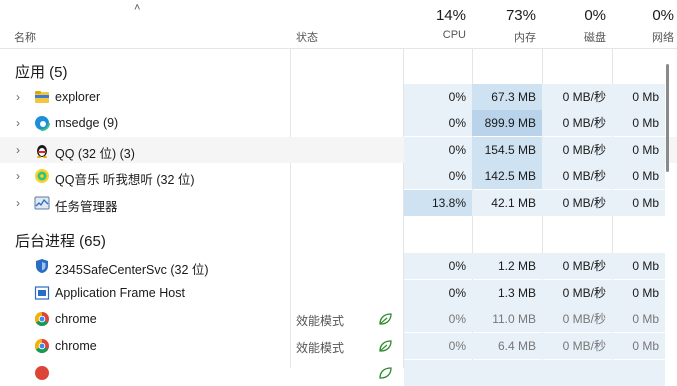 The image size is (677, 386). Describe the element at coordinates (667, 118) in the screenshot. I see `vertical-scrollbar` at that location.